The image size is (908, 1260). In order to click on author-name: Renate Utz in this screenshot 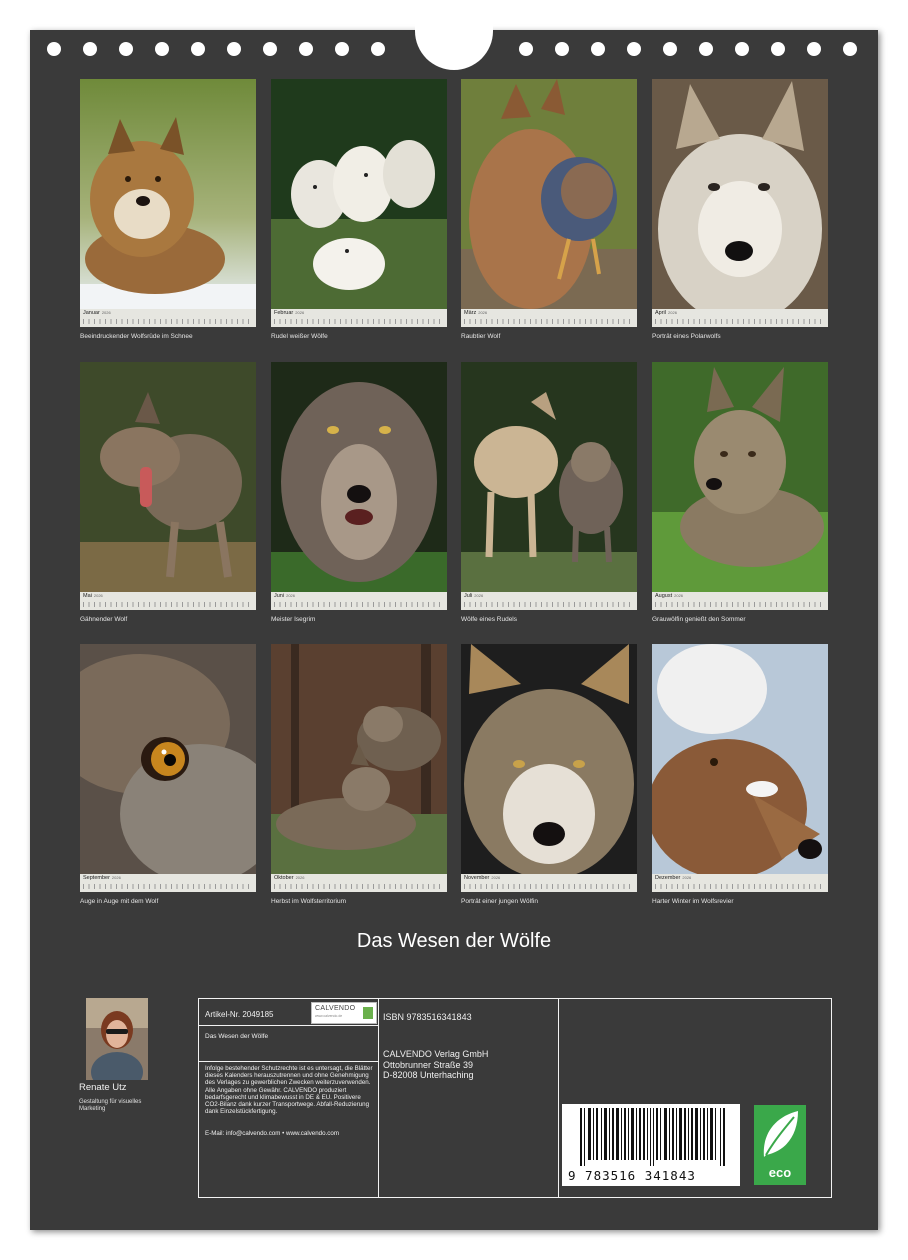, I will do `click(103, 1087)`.